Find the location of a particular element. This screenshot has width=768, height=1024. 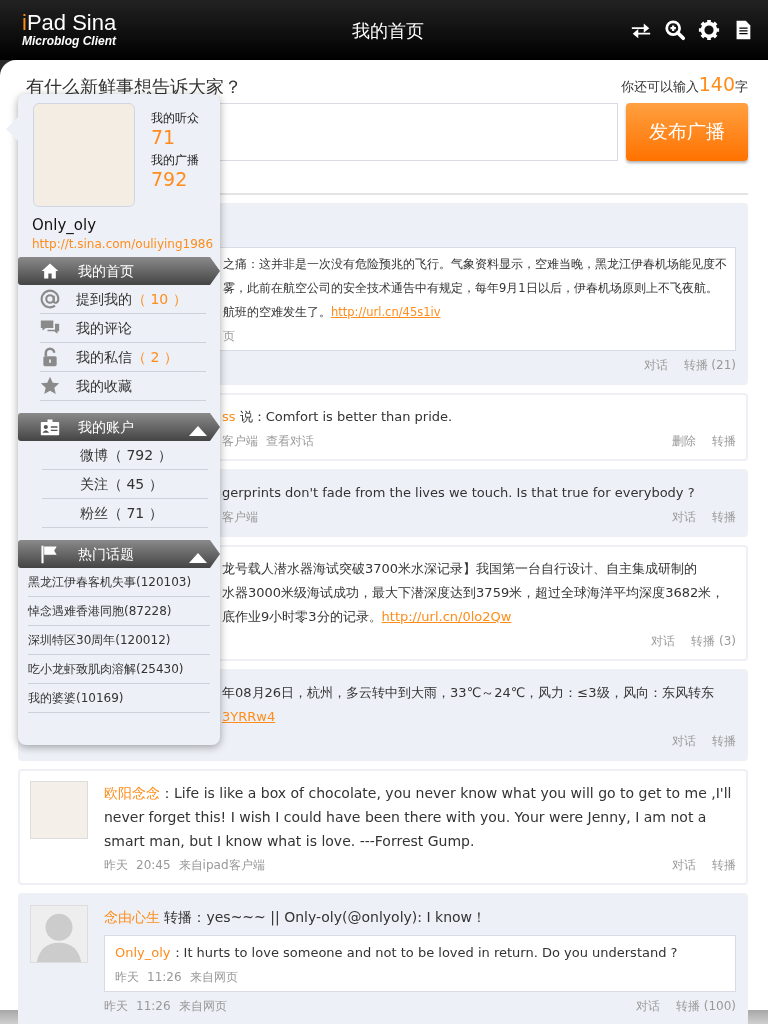

post-text: ss 说：Comfort is better than pride. is located at coordinates (338, 416).